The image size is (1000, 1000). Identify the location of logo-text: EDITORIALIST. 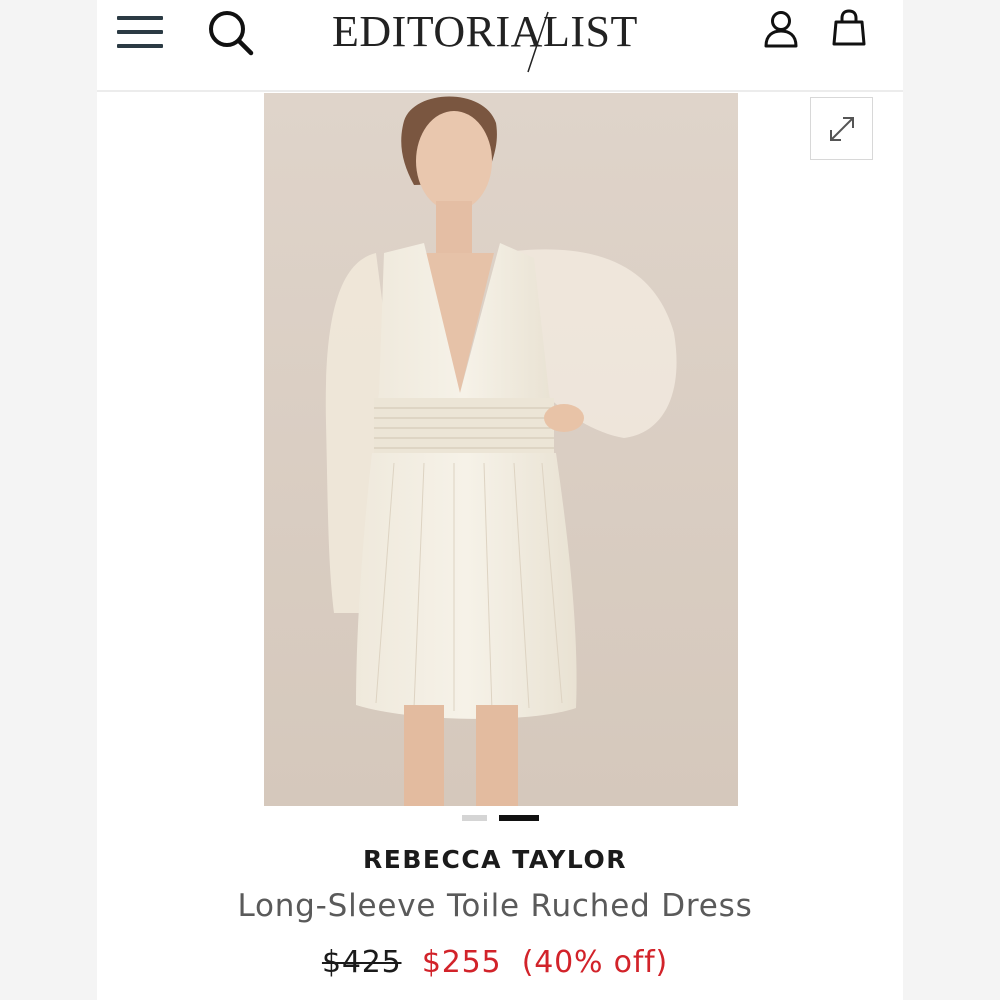
(485, 31).